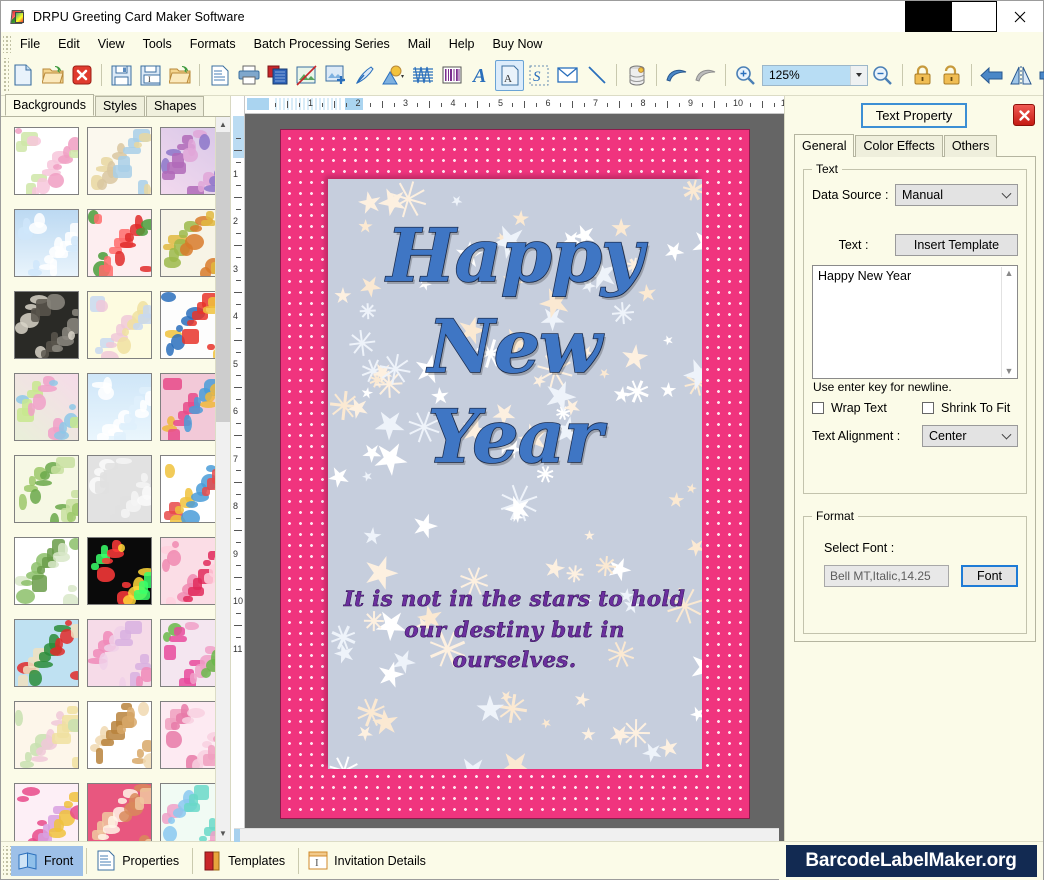  What do you see at coordinates (187, 735) in the screenshot?
I see `thumb-pink-princess` at bounding box center [187, 735].